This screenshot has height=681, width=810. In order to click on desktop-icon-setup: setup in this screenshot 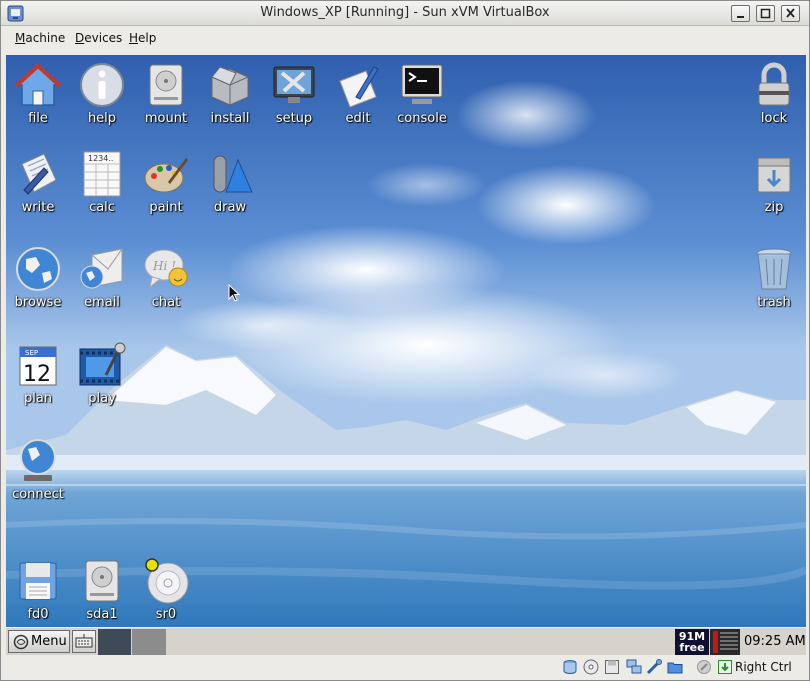, I will do `click(294, 93)`.